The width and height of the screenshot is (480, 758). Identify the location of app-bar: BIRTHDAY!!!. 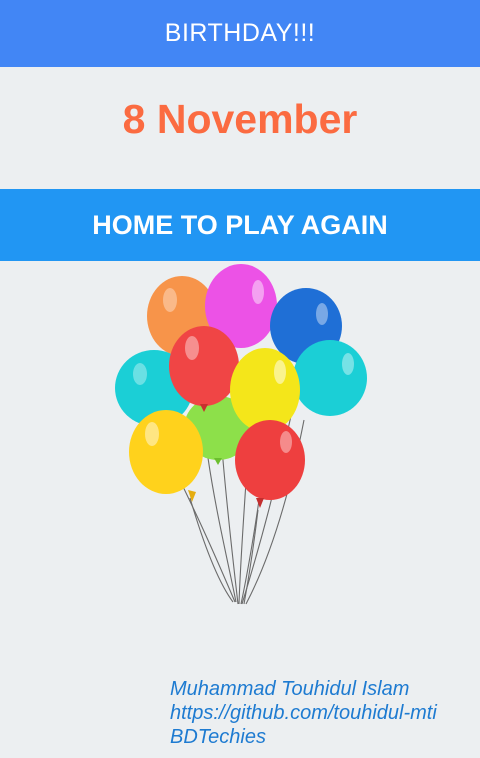
(240, 33).